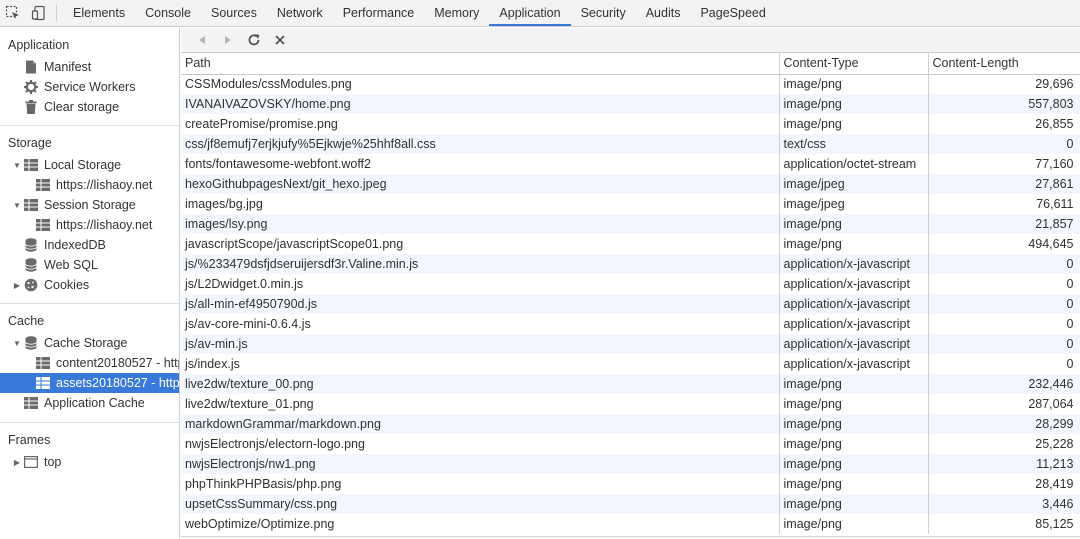  I want to click on column-header-content-length: Content-Length, so click(1004, 64).